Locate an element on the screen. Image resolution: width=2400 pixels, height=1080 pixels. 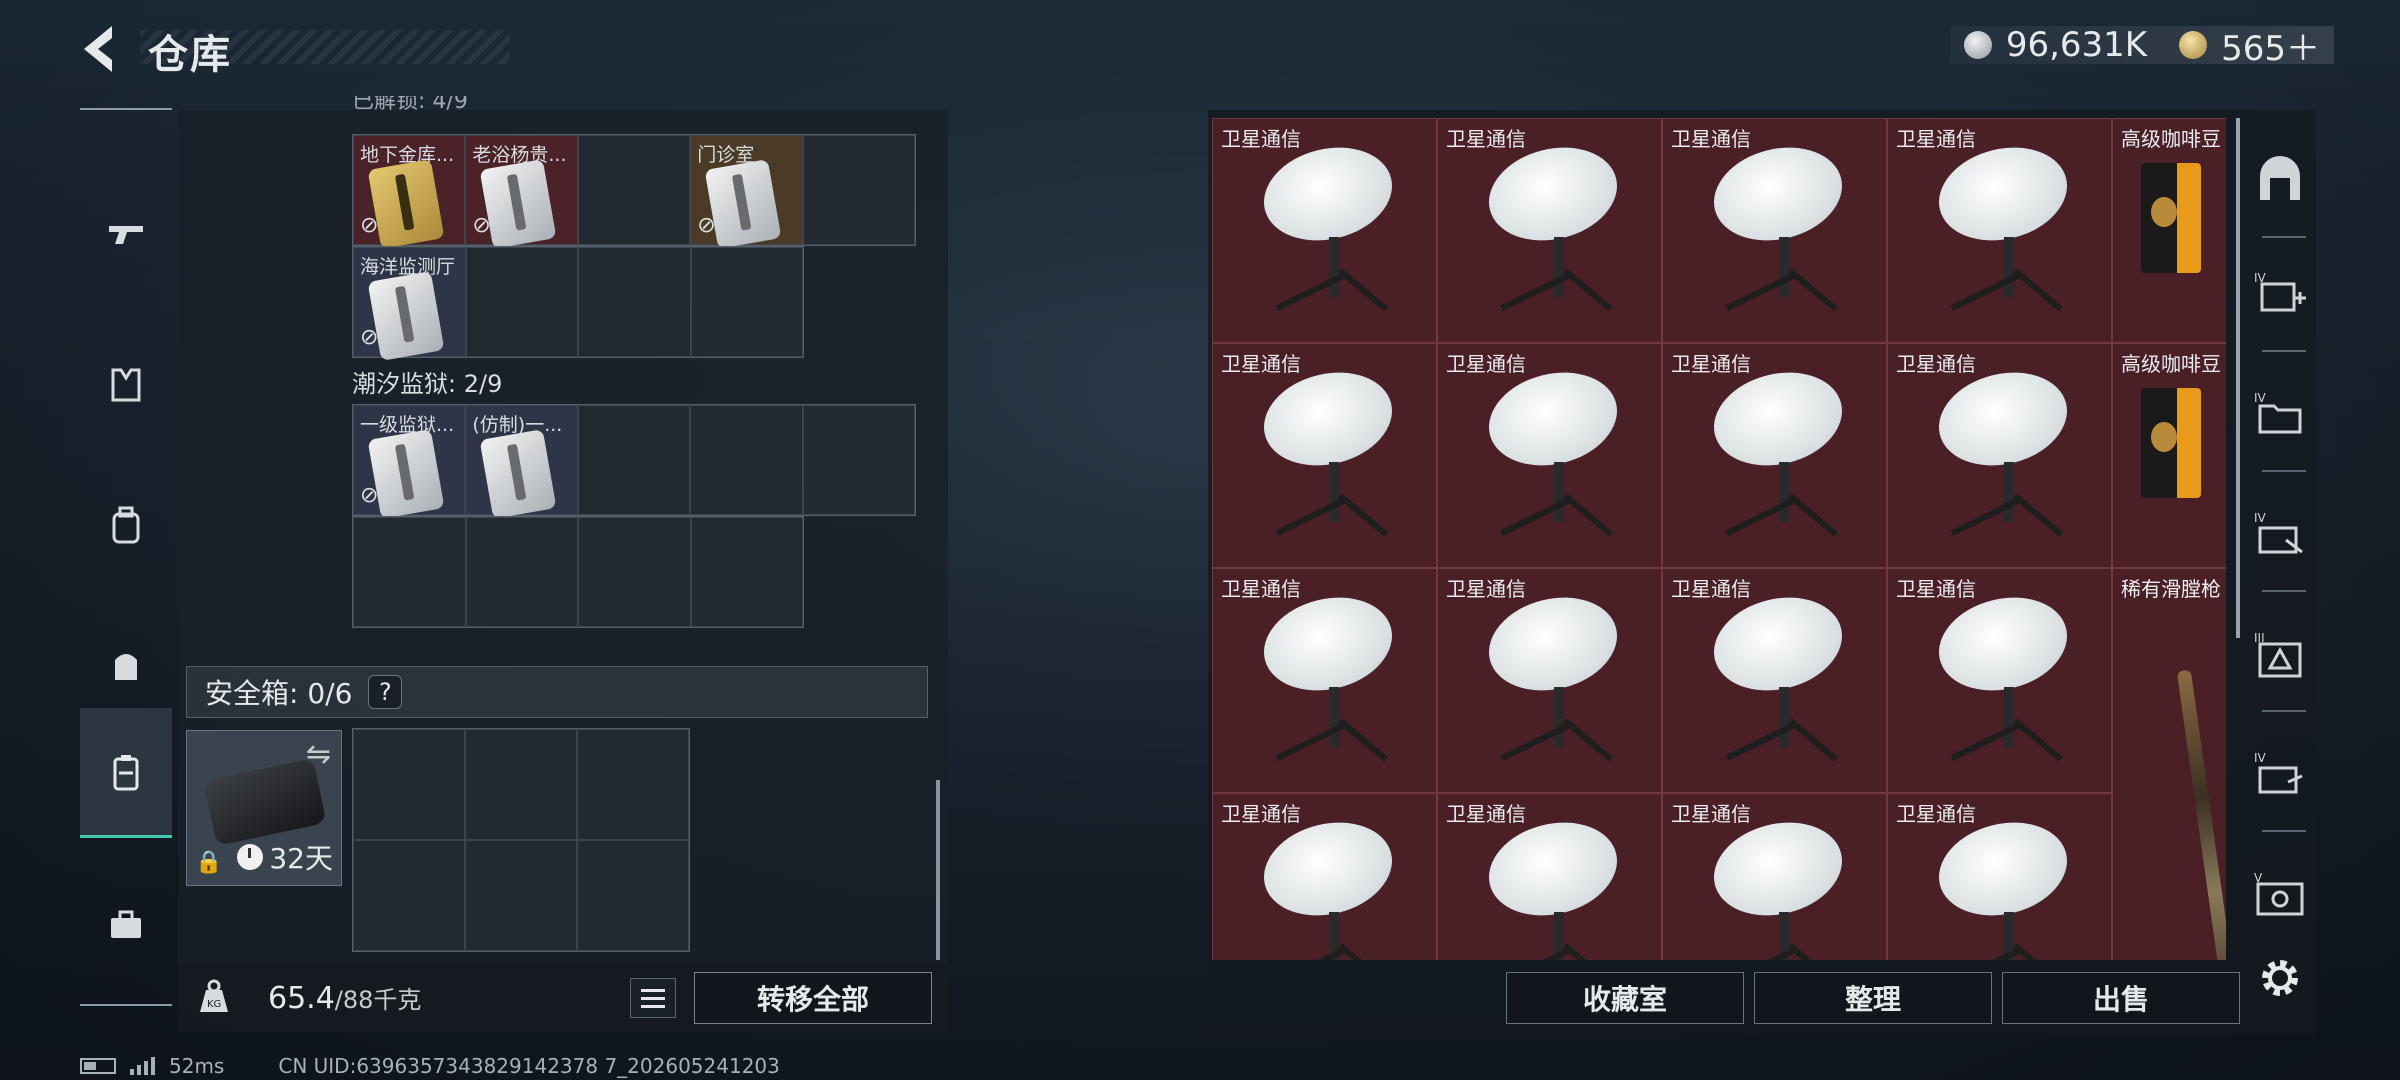
coffee-bag-icon is located at coordinates (2171, 443).